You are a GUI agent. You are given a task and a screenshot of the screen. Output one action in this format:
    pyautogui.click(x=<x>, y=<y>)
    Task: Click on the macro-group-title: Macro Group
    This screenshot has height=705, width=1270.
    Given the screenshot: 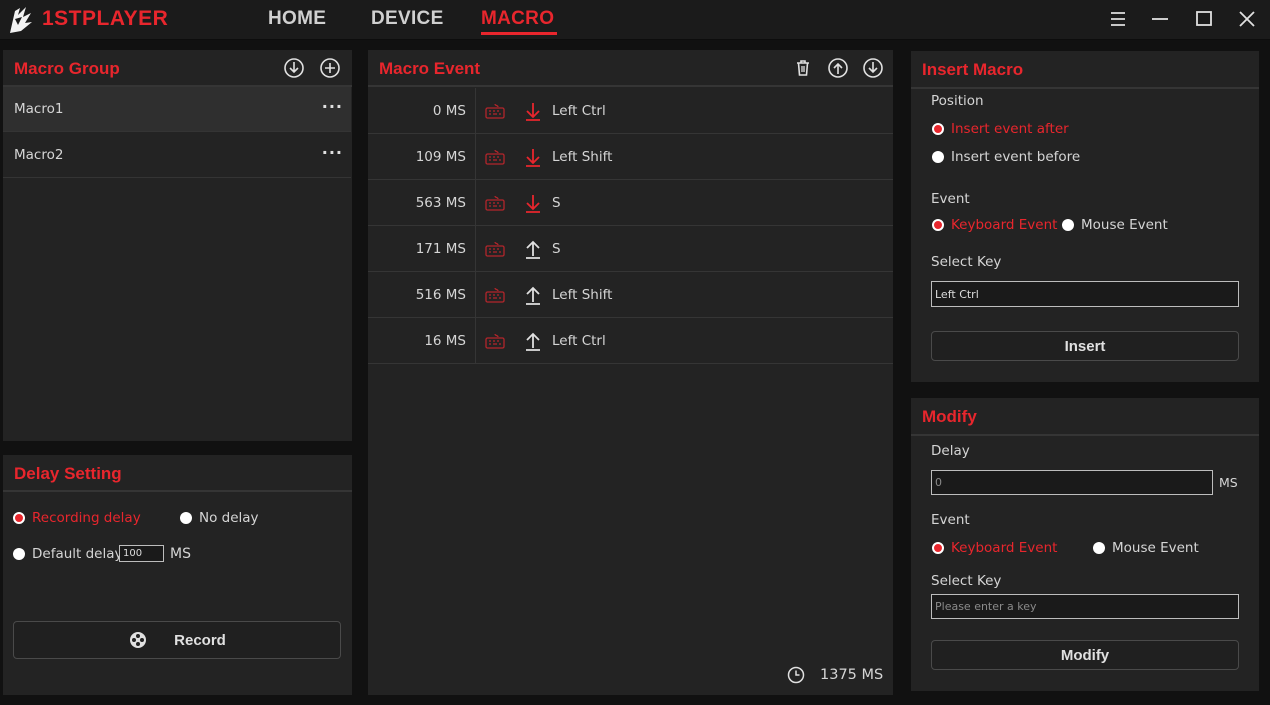 What is the action you would take?
    pyautogui.click(x=67, y=68)
    